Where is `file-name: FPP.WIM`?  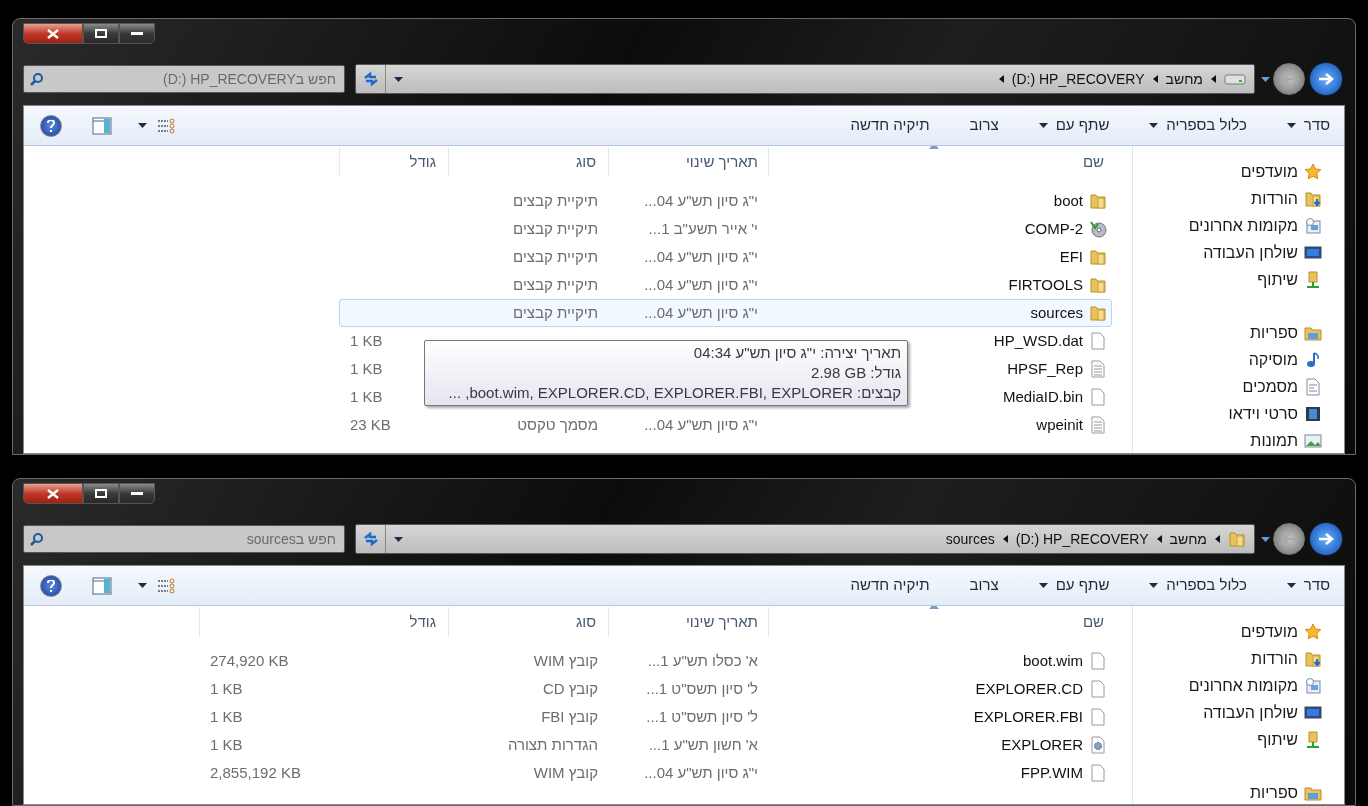 file-name: FPP.WIM is located at coordinates (1051, 773).